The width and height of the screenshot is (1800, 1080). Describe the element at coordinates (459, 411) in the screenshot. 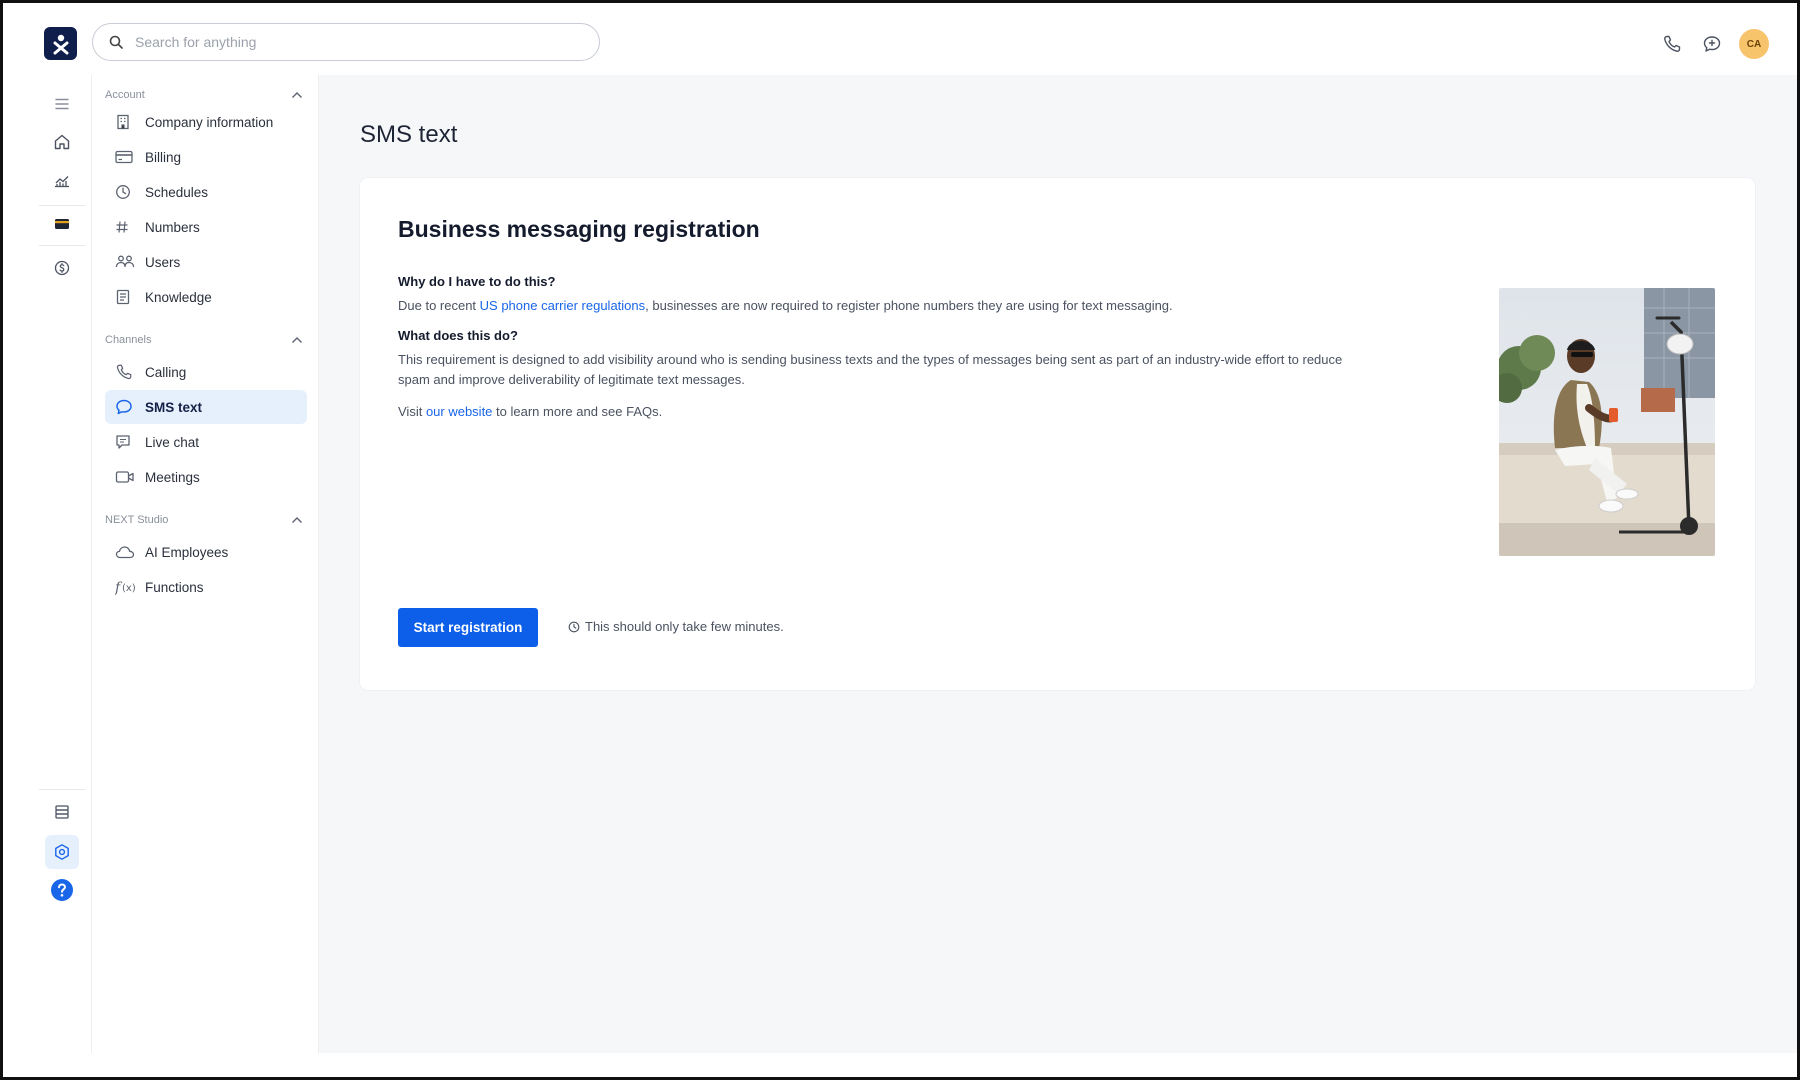

I see `our-website-link: our website` at that location.